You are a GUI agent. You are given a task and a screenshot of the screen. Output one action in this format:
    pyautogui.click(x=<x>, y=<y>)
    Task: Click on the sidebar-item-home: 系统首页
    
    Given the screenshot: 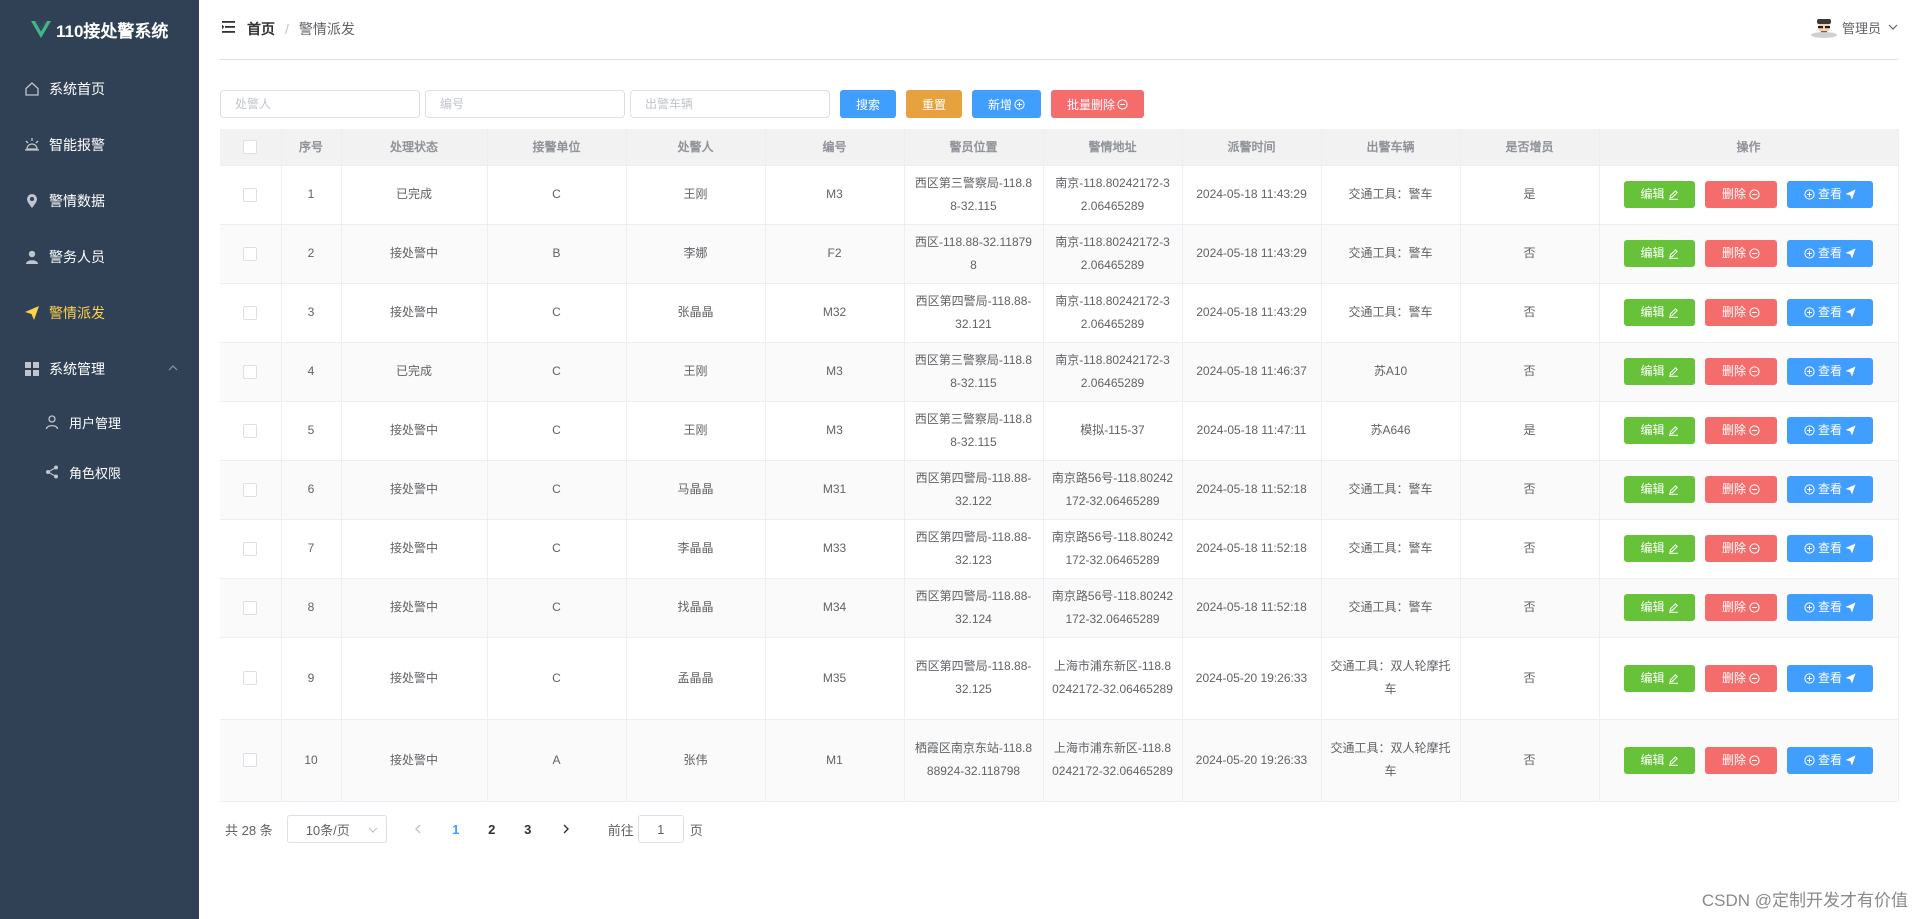 What is the action you would take?
    pyautogui.click(x=99, y=89)
    